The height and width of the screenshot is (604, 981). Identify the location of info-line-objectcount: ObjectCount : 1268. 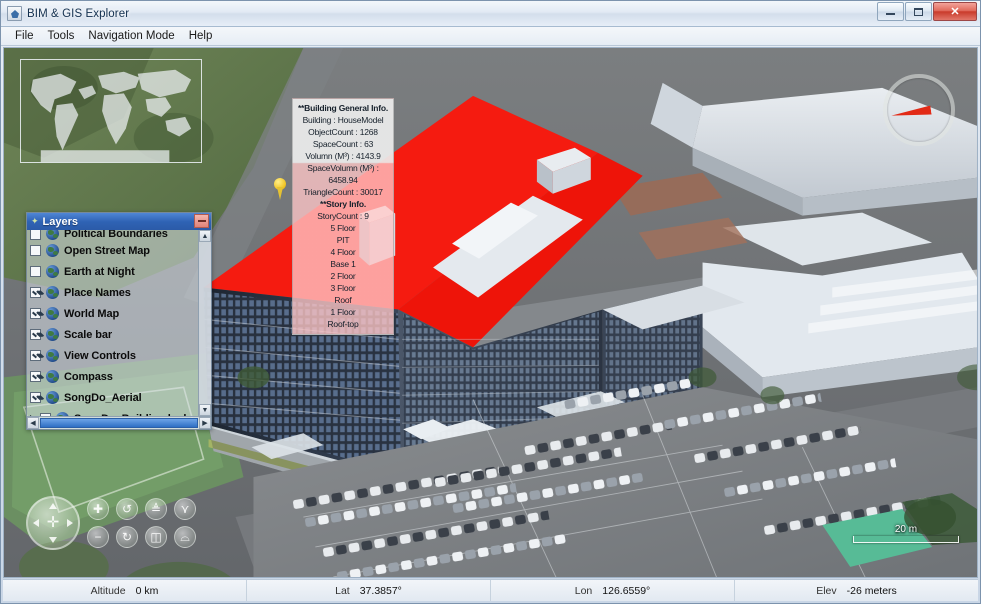
(343, 132).